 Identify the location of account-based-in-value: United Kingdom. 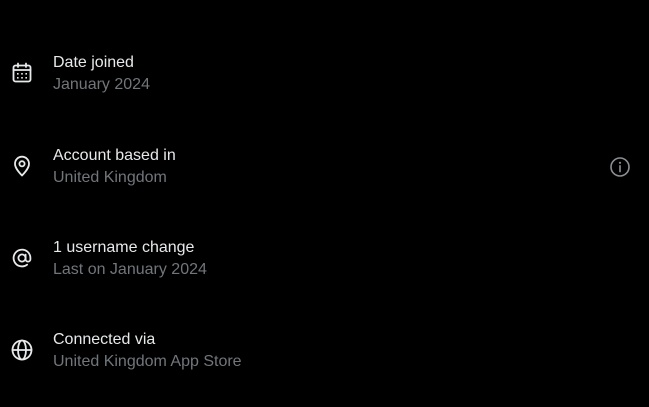
(110, 177).